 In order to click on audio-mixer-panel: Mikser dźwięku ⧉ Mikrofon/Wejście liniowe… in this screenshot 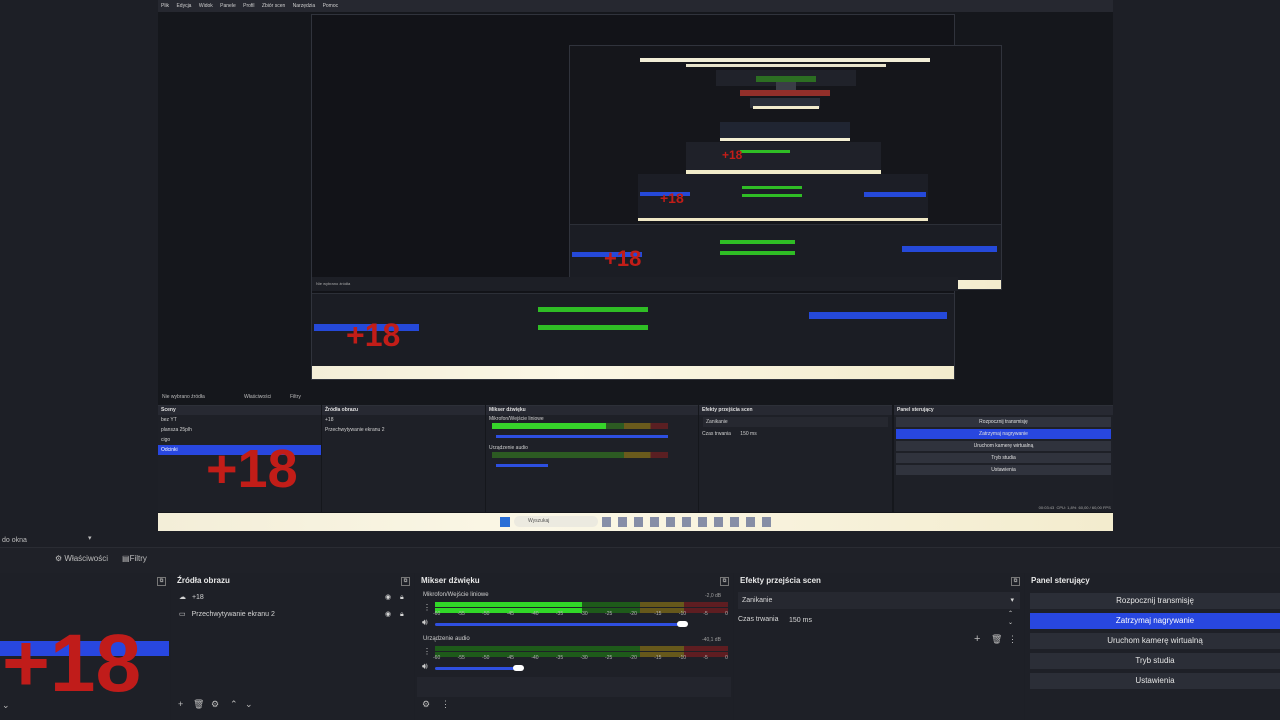, I will do `click(574, 646)`.